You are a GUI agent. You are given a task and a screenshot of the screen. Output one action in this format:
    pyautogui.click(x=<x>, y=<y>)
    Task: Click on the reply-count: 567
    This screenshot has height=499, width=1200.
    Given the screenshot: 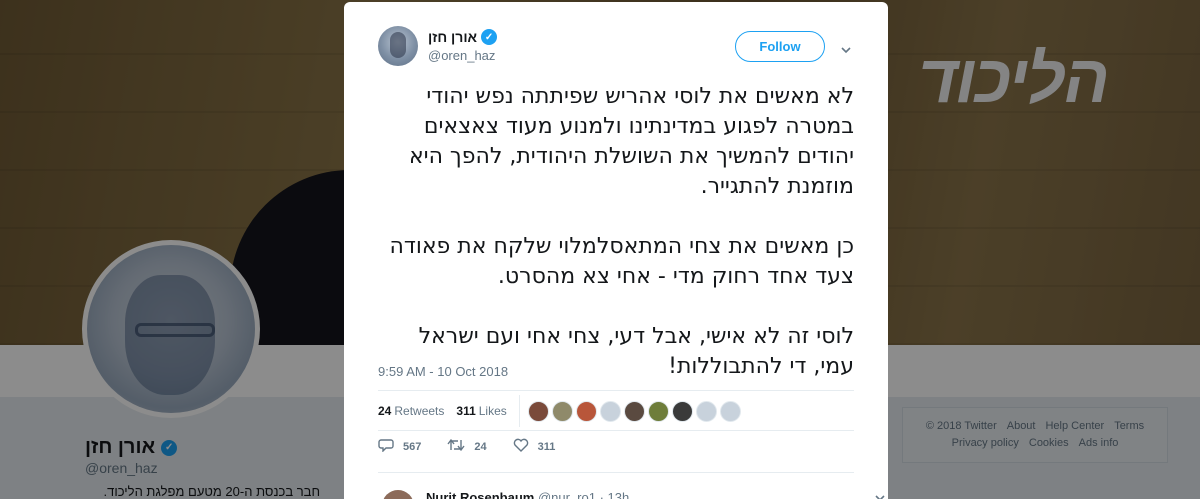 What is the action you would take?
    pyautogui.click(x=412, y=446)
    